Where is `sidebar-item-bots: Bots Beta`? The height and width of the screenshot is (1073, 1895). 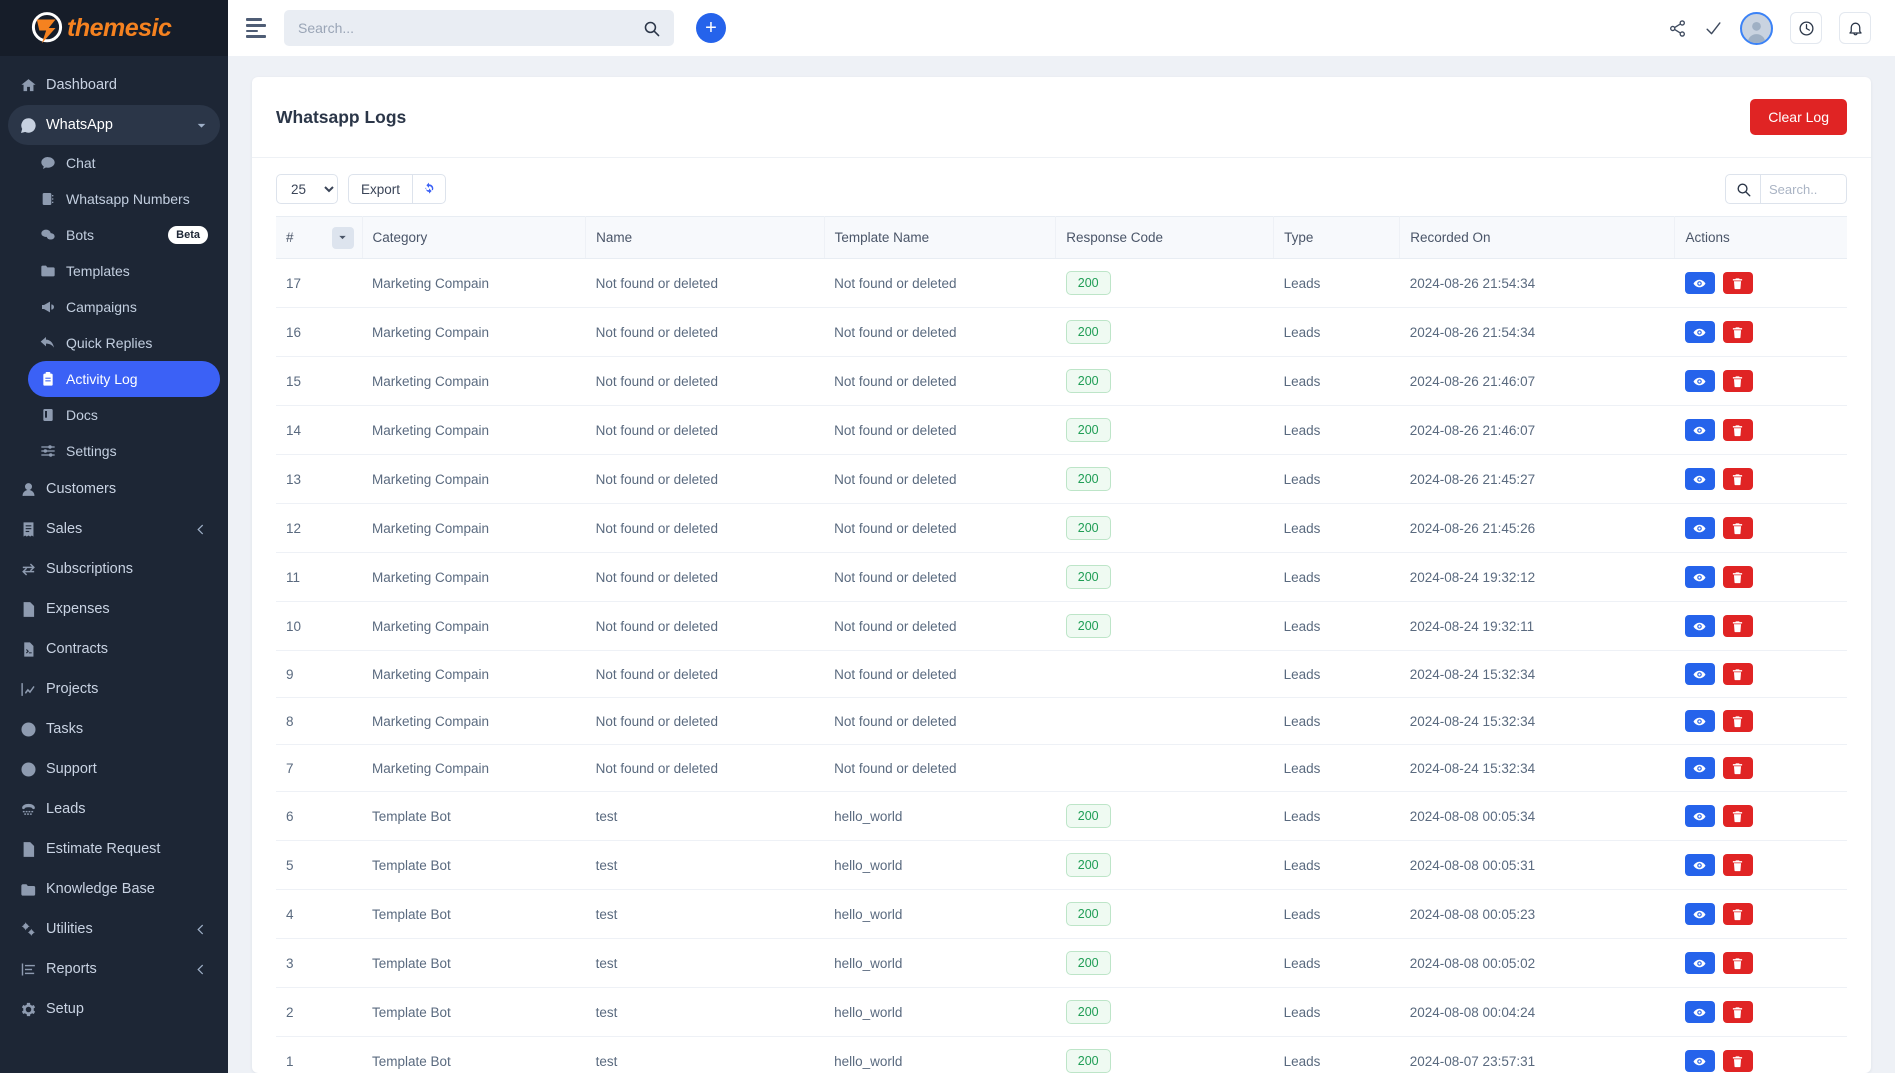
sidebar-item-bots: Bots Beta is located at coordinates (124, 235).